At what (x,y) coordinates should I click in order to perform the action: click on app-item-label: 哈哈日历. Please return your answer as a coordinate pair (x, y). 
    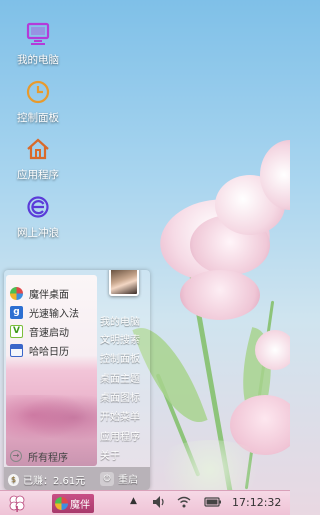
    Looking at the image, I should click on (49, 352).